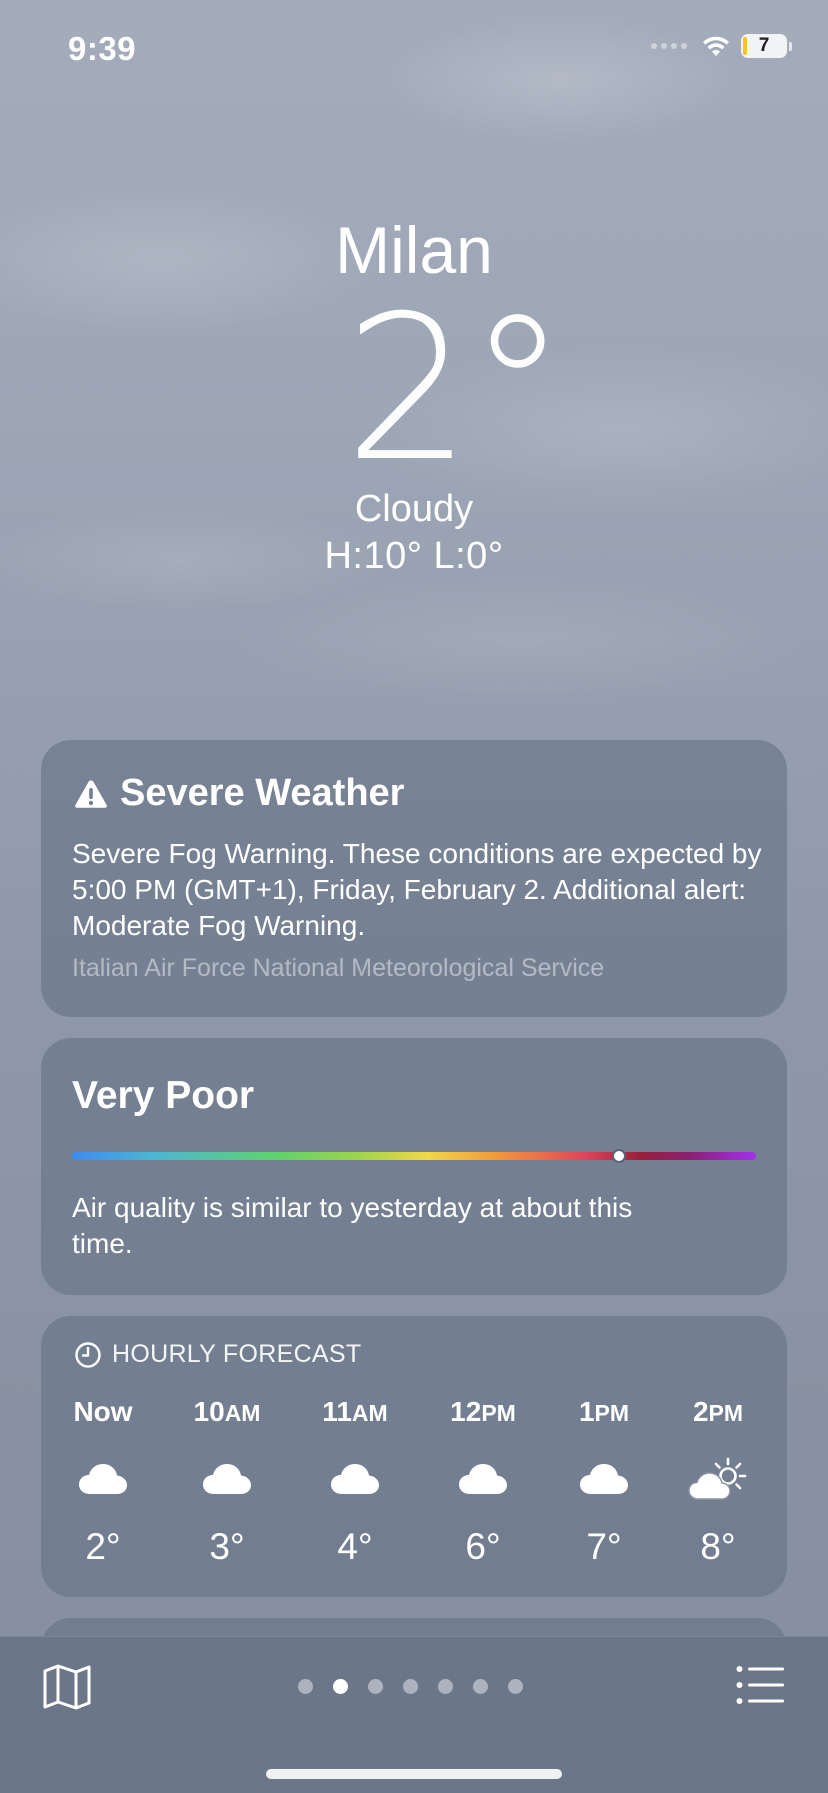 The width and height of the screenshot is (828, 1793). Describe the element at coordinates (355, 1411) in the screenshot. I see `hour-label: 11AM` at that location.